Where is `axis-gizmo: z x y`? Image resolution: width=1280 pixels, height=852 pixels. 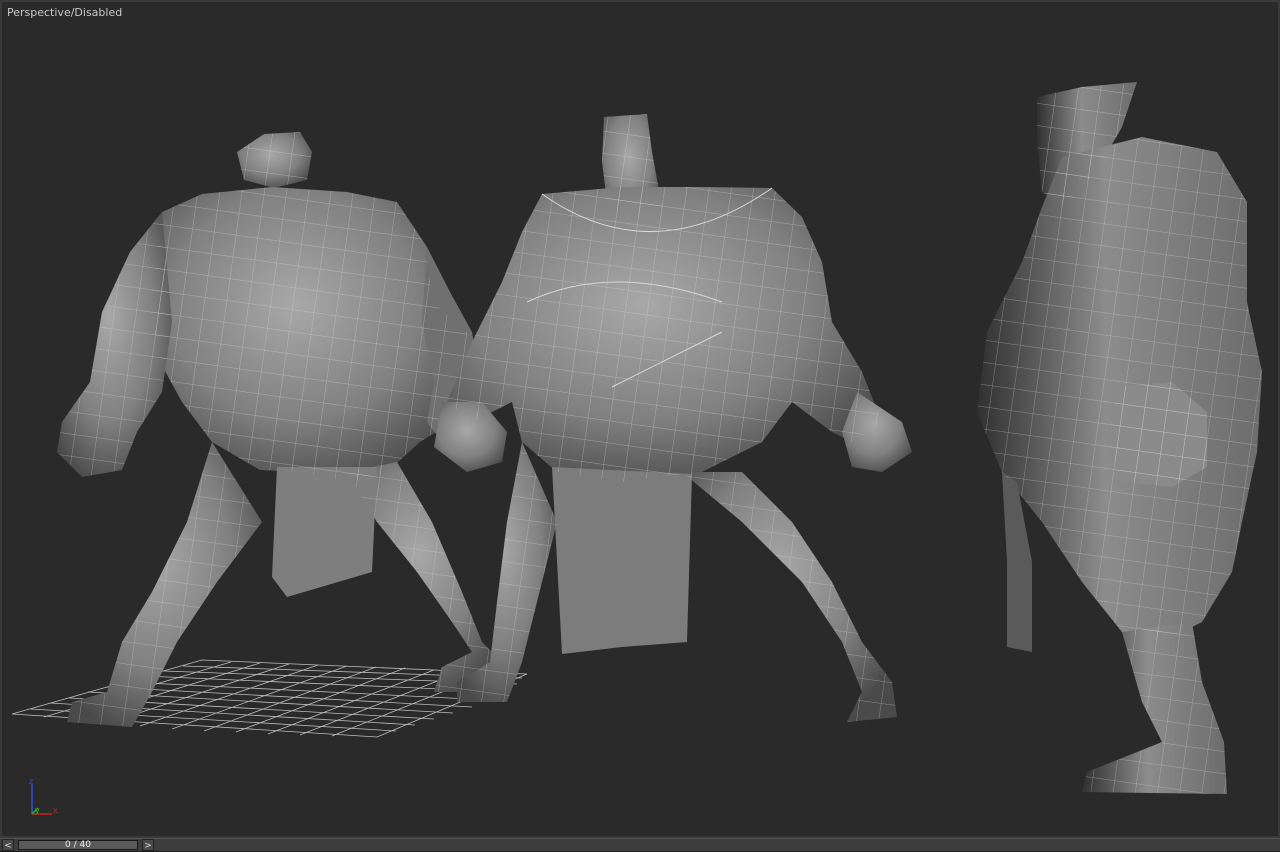
axis-gizmo: z x y is located at coordinates (43, 796).